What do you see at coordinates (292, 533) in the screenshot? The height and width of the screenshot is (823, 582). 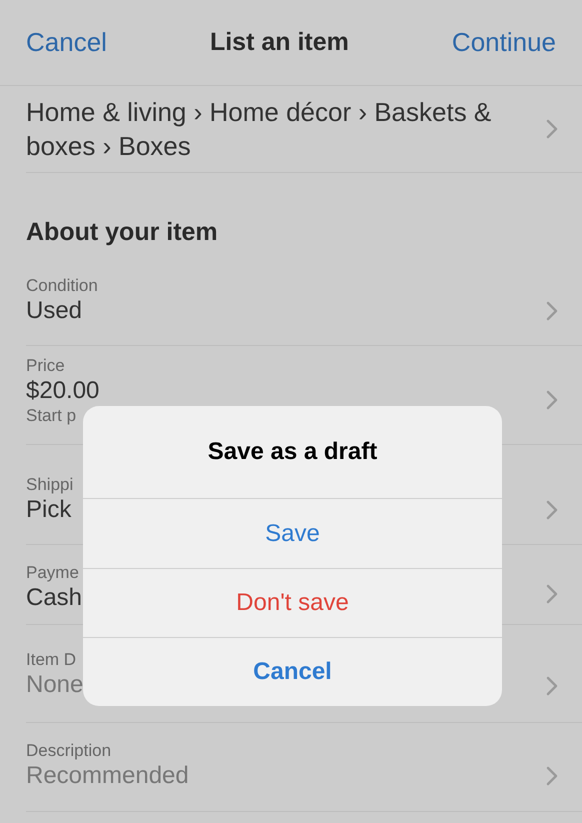 I see `dialog-button: Save` at bounding box center [292, 533].